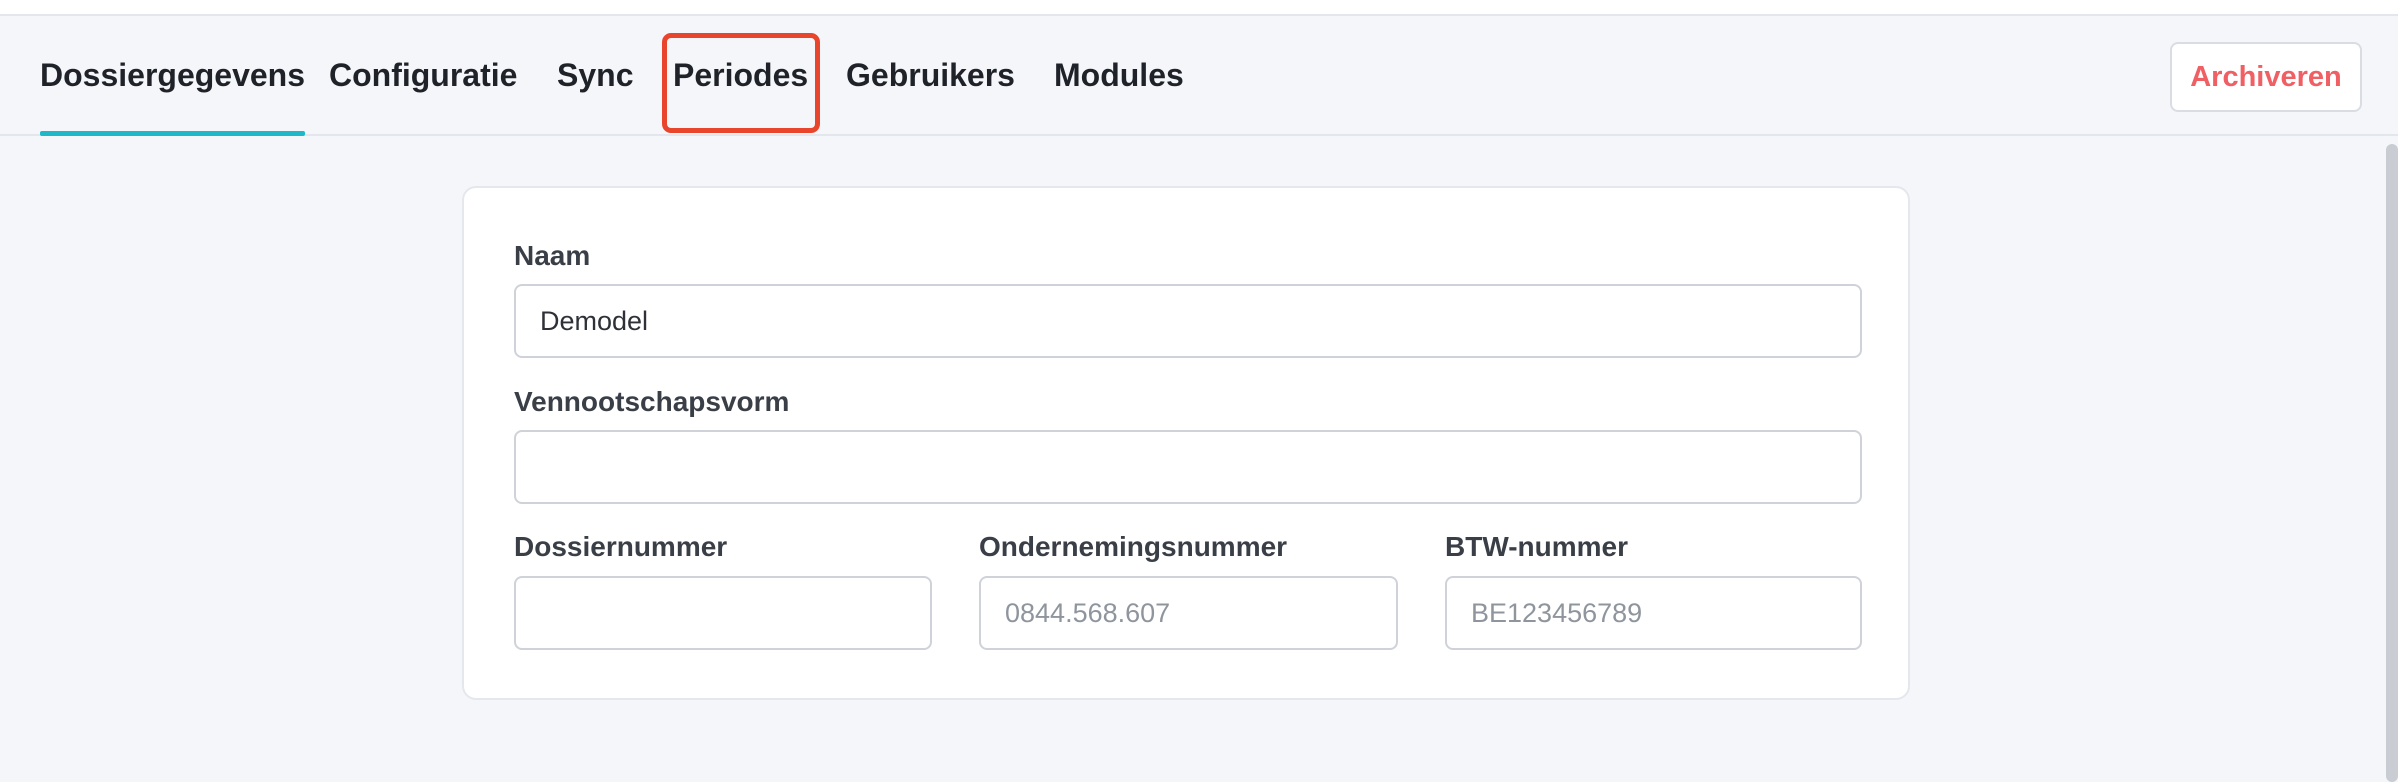  What do you see at coordinates (1199, 8) in the screenshot?
I see `window-top-edge` at bounding box center [1199, 8].